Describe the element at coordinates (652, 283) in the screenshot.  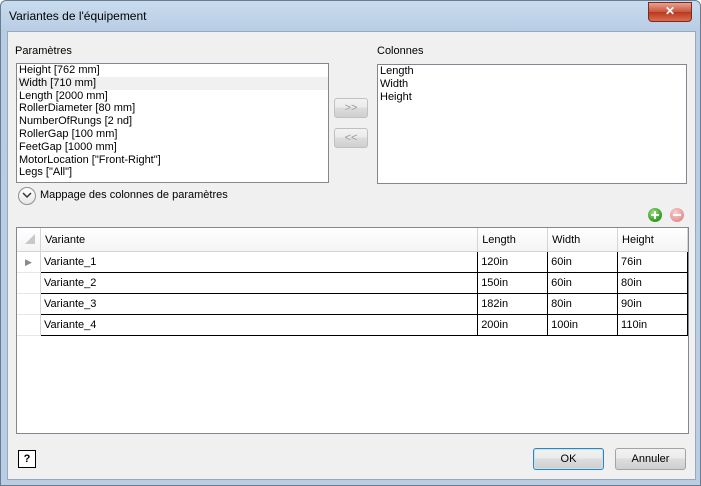
I see `cell-height: 80in` at that location.